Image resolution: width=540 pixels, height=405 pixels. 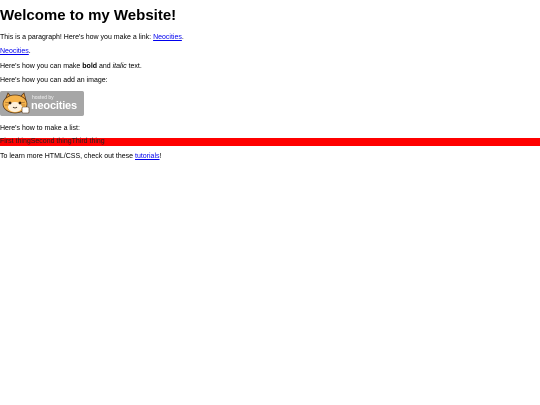 I want to click on list-item: Second thing, so click(x=51, y=141).